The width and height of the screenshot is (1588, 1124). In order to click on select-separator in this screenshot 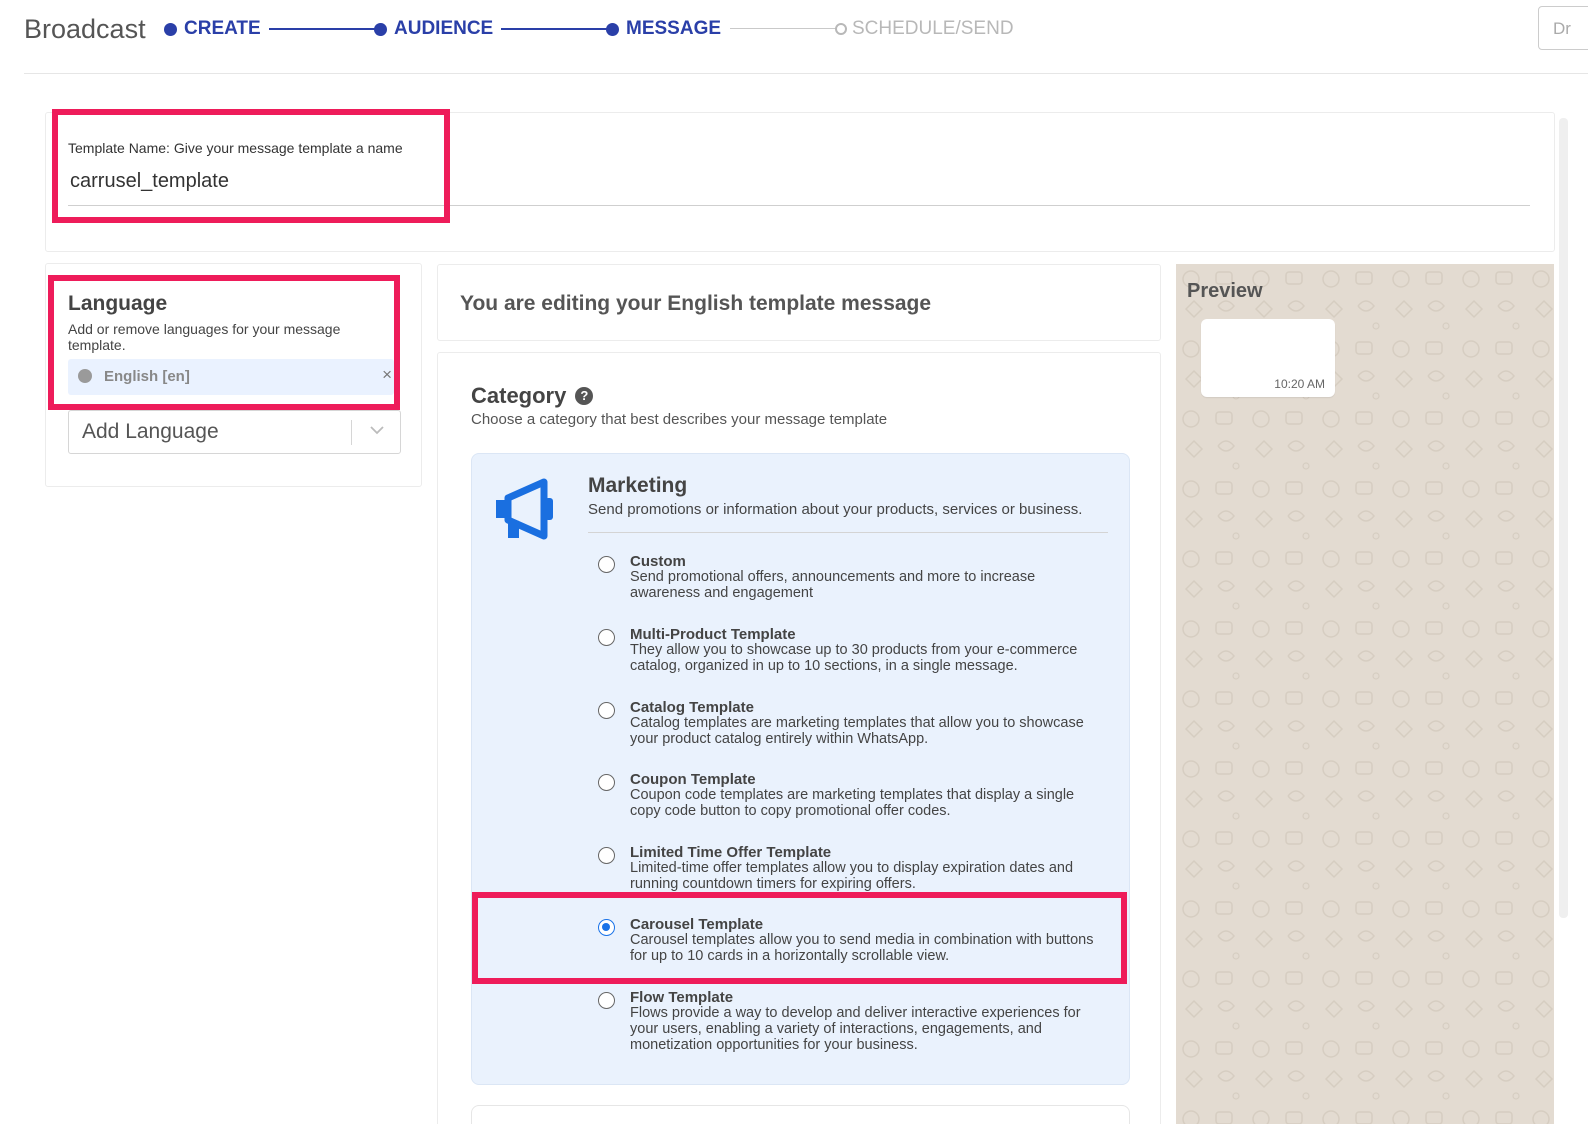, I will do `click(351, 432)`.